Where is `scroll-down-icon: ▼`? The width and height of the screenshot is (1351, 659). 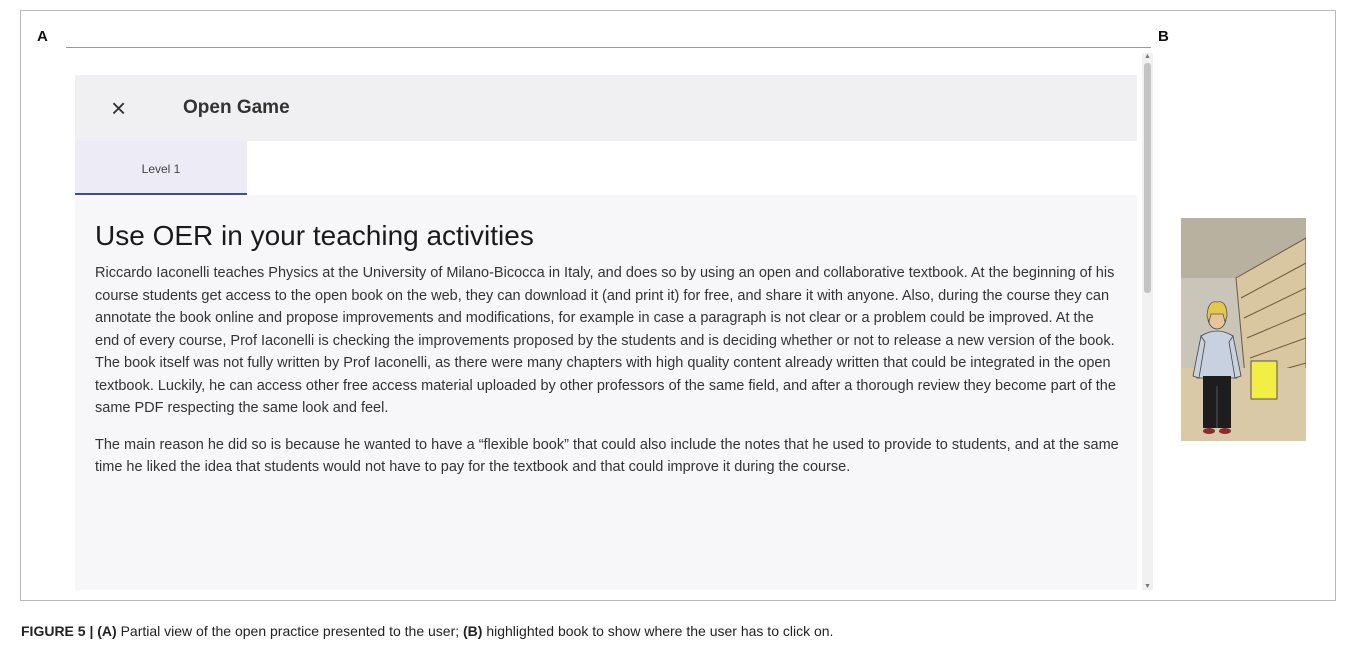
scroll-down-icon: ▼ is located at coordinates (1147, 586).